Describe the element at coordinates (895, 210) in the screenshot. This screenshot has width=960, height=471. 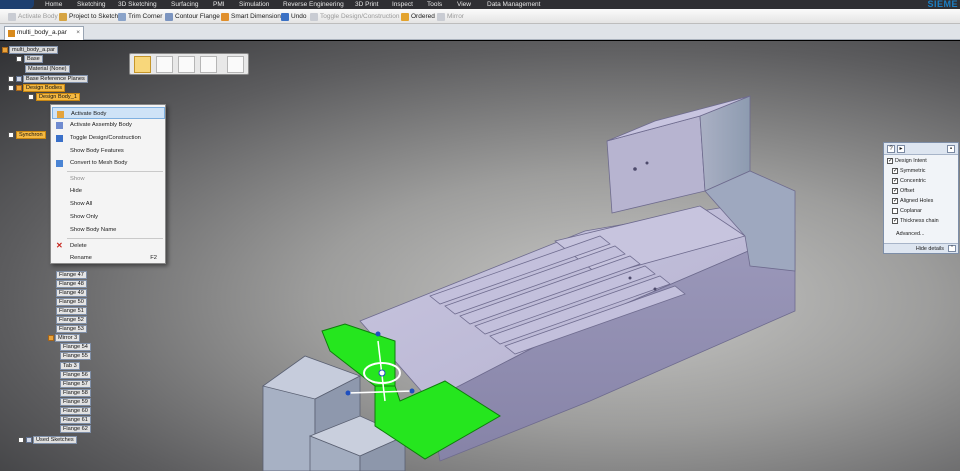
I see `coplanar-checkbox` at that location.